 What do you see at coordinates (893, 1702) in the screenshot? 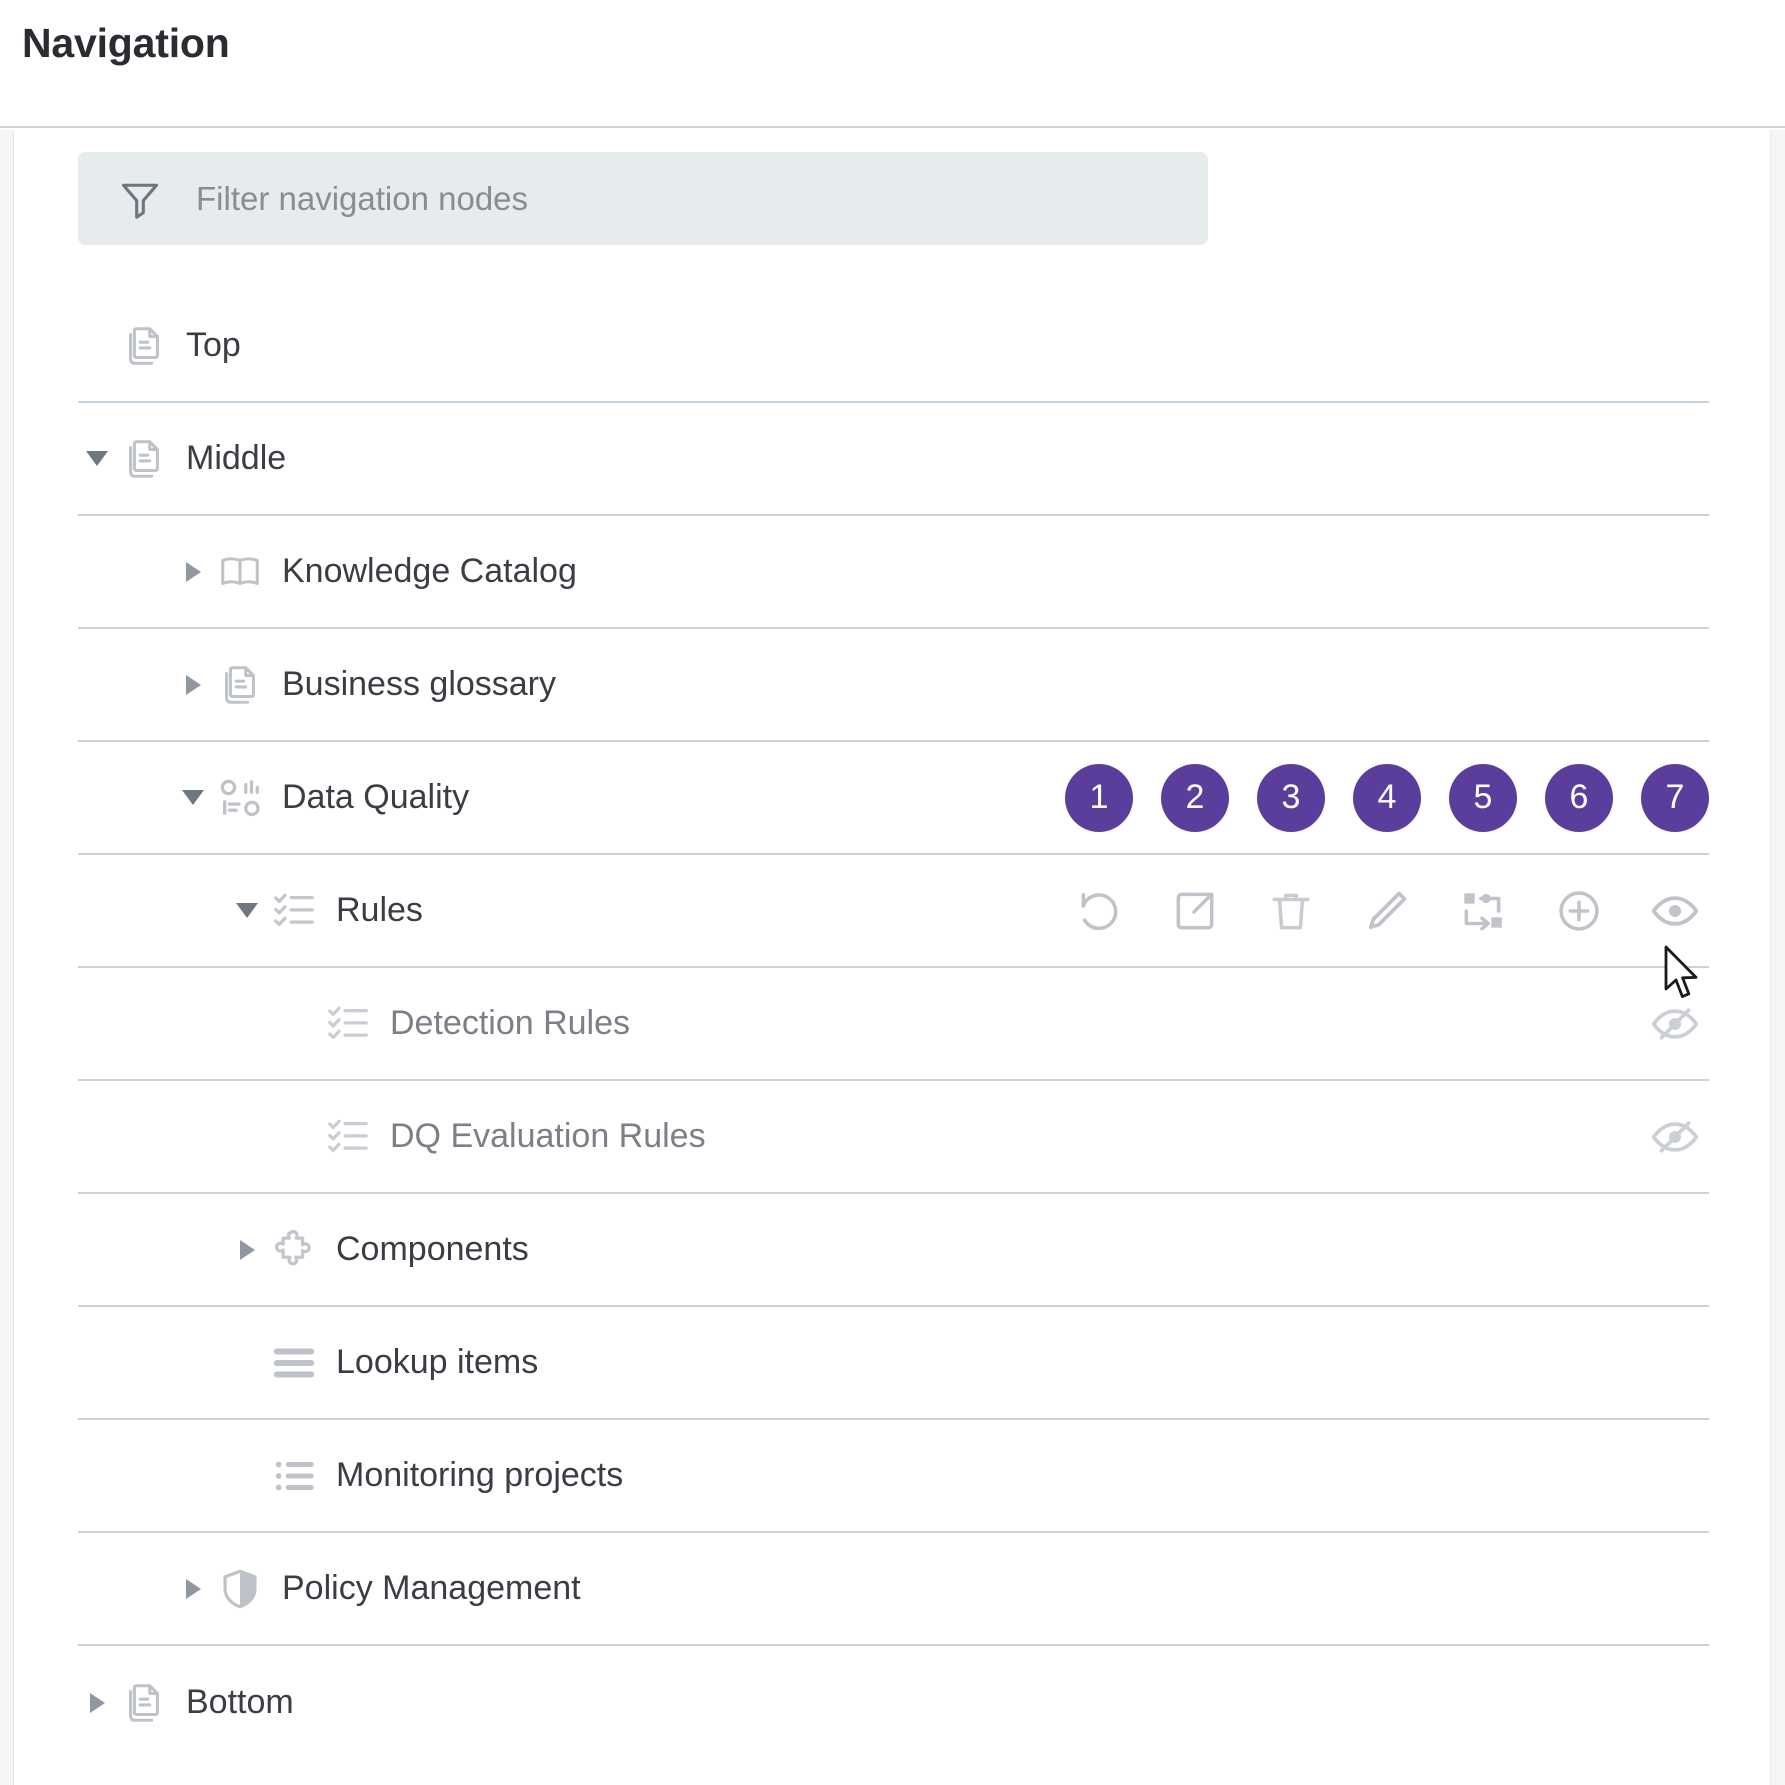
I see `tree-row-bottom: Bottom` at bounding box center [893, 1702].